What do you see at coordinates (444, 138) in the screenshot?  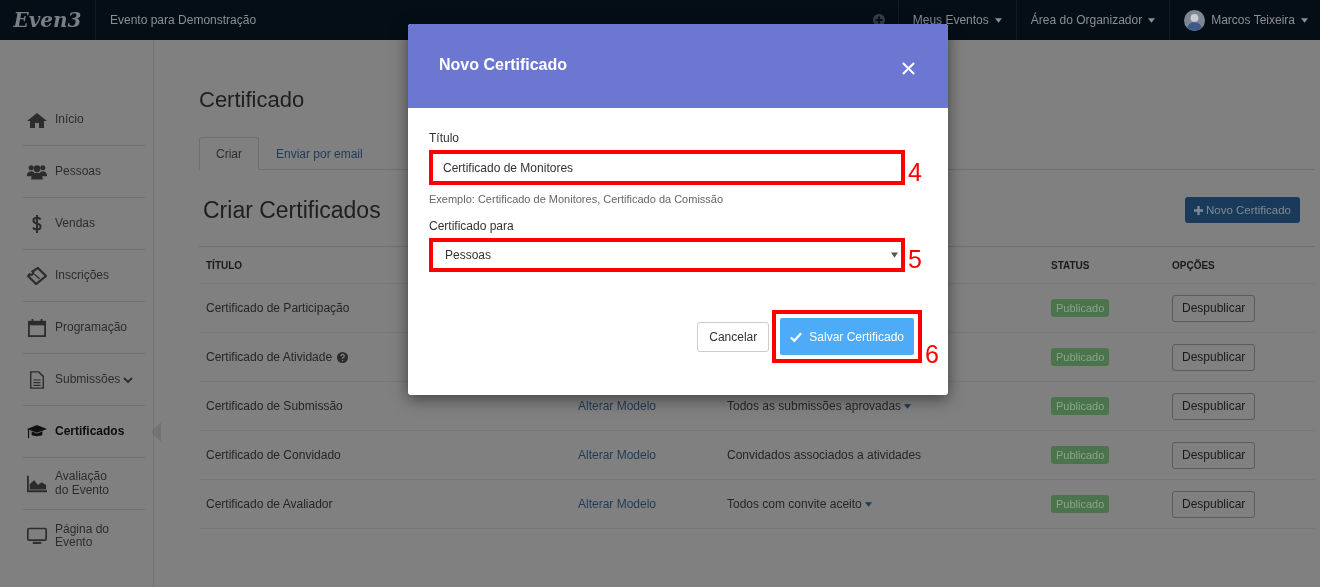 I see `field-label: Título` at bounding box center [444, 138].